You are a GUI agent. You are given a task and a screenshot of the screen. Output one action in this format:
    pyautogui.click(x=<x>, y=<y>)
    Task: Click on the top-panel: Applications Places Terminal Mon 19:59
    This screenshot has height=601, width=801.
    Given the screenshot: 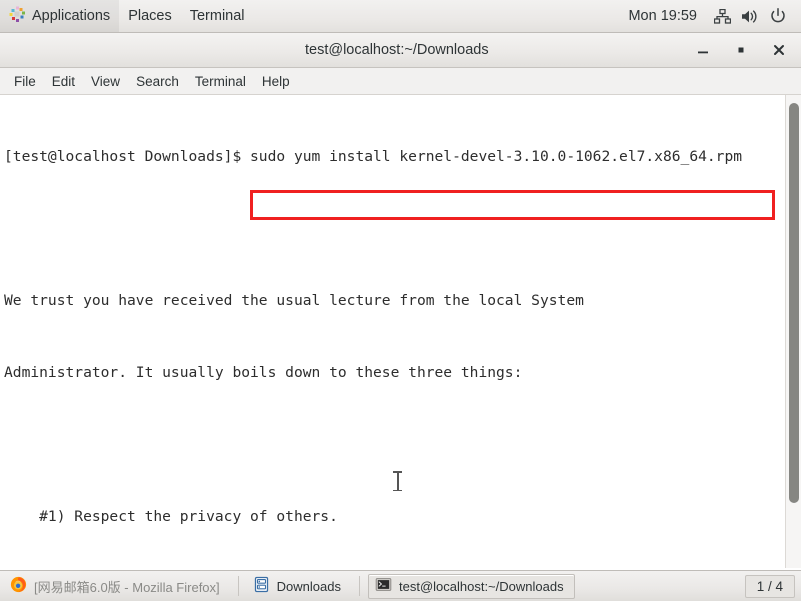 What is the action you would take?
    pyautogui.click(x=400, y=16)
    